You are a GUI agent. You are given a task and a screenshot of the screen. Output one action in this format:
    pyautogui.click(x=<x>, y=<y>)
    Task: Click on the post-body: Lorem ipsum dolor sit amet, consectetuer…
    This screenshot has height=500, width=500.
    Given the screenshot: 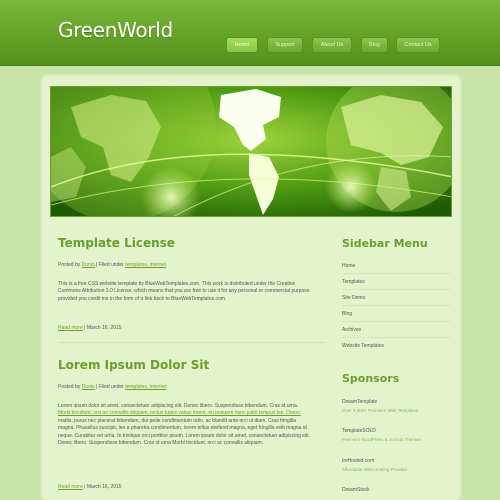 What is the action you would take?
    pyautogui.click(x=192, y=425)
    